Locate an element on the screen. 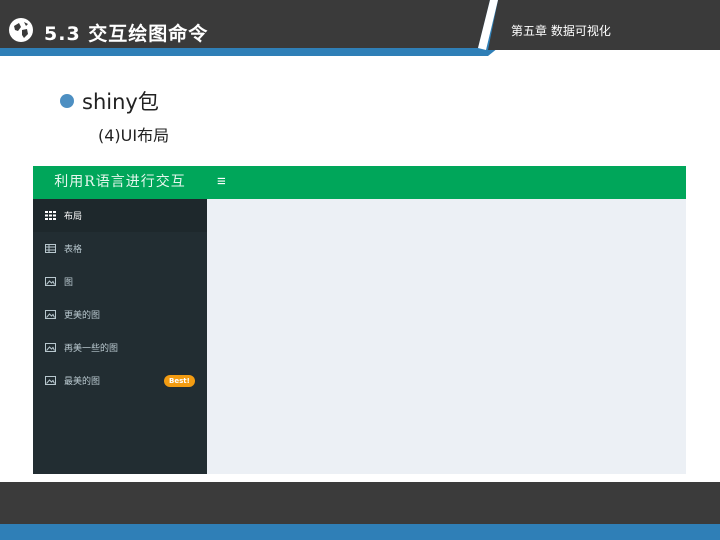 The image size is (720, 540). sidebar-item-label: 表格 is located at coordinates (73, 250).